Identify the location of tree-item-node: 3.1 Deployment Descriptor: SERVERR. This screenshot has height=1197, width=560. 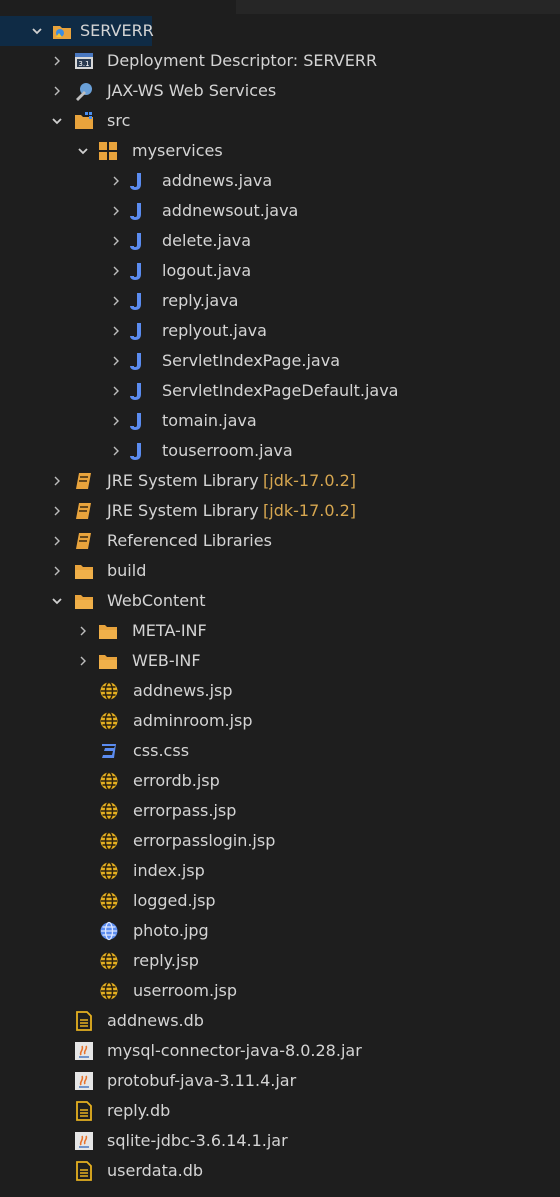
(280, 61).